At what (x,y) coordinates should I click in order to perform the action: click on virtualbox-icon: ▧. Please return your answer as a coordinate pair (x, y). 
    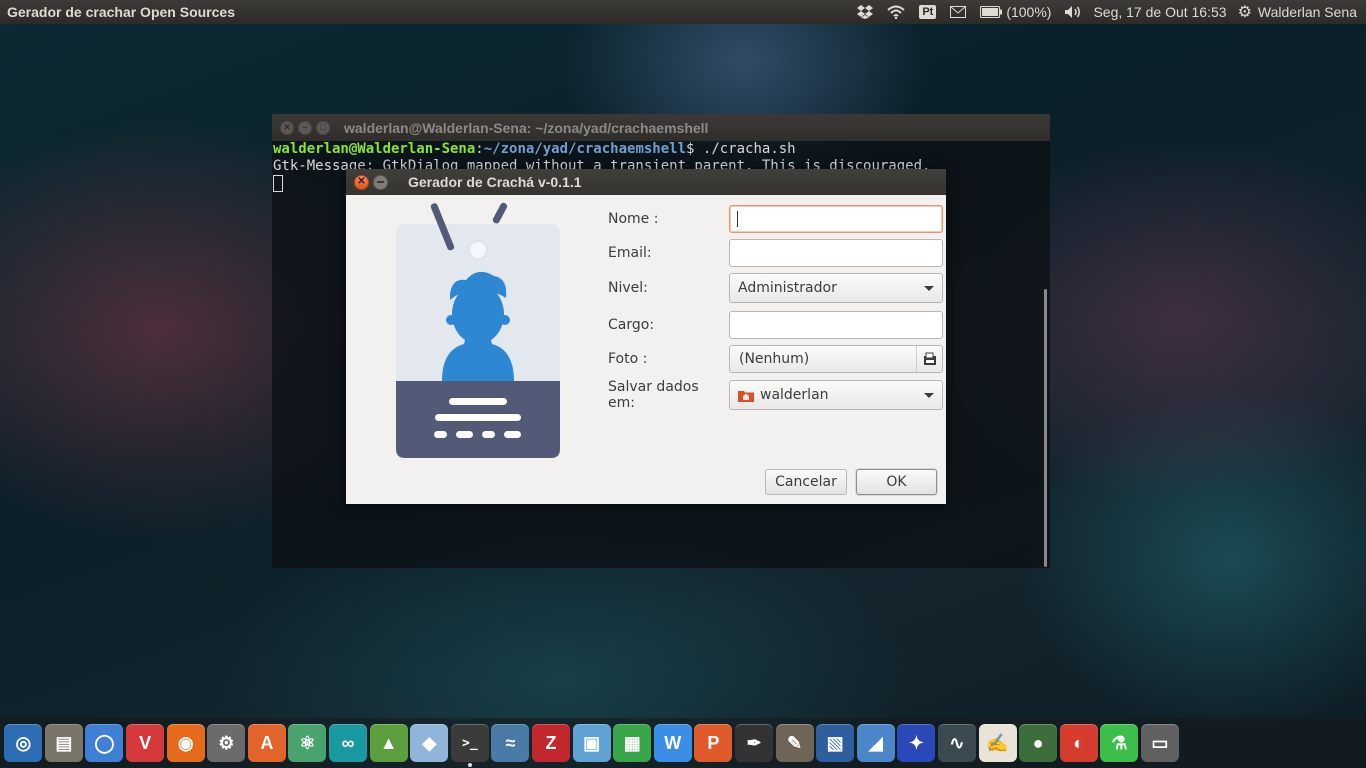
    Looking at the image, I should click on (835, 743).